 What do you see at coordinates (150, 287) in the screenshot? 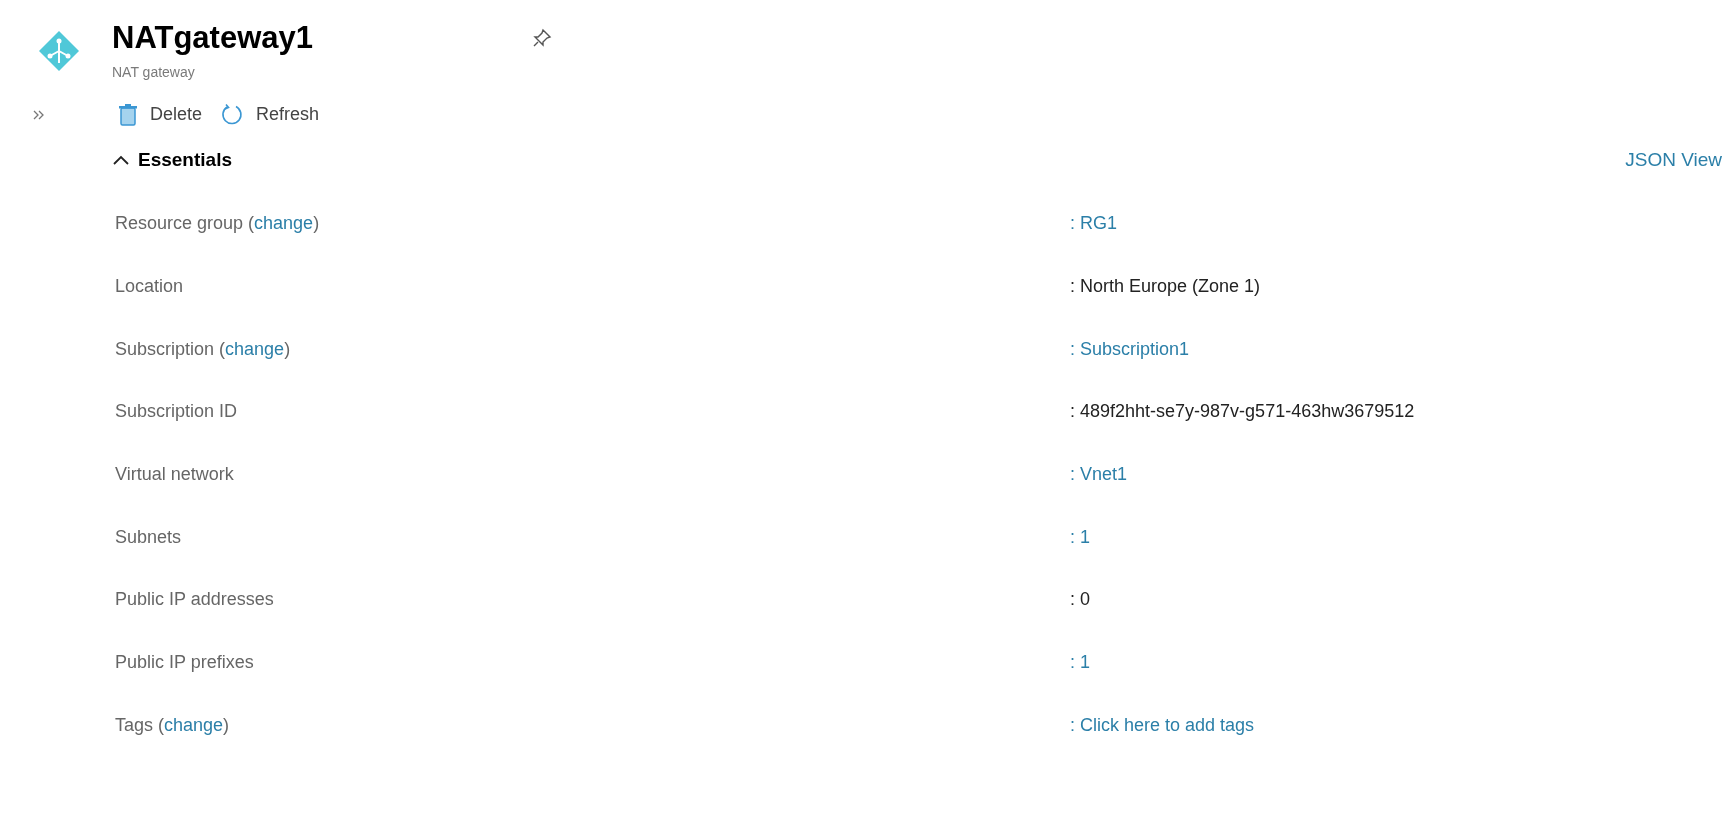
I see `property-label: Location` at bounding box center [150, 287].